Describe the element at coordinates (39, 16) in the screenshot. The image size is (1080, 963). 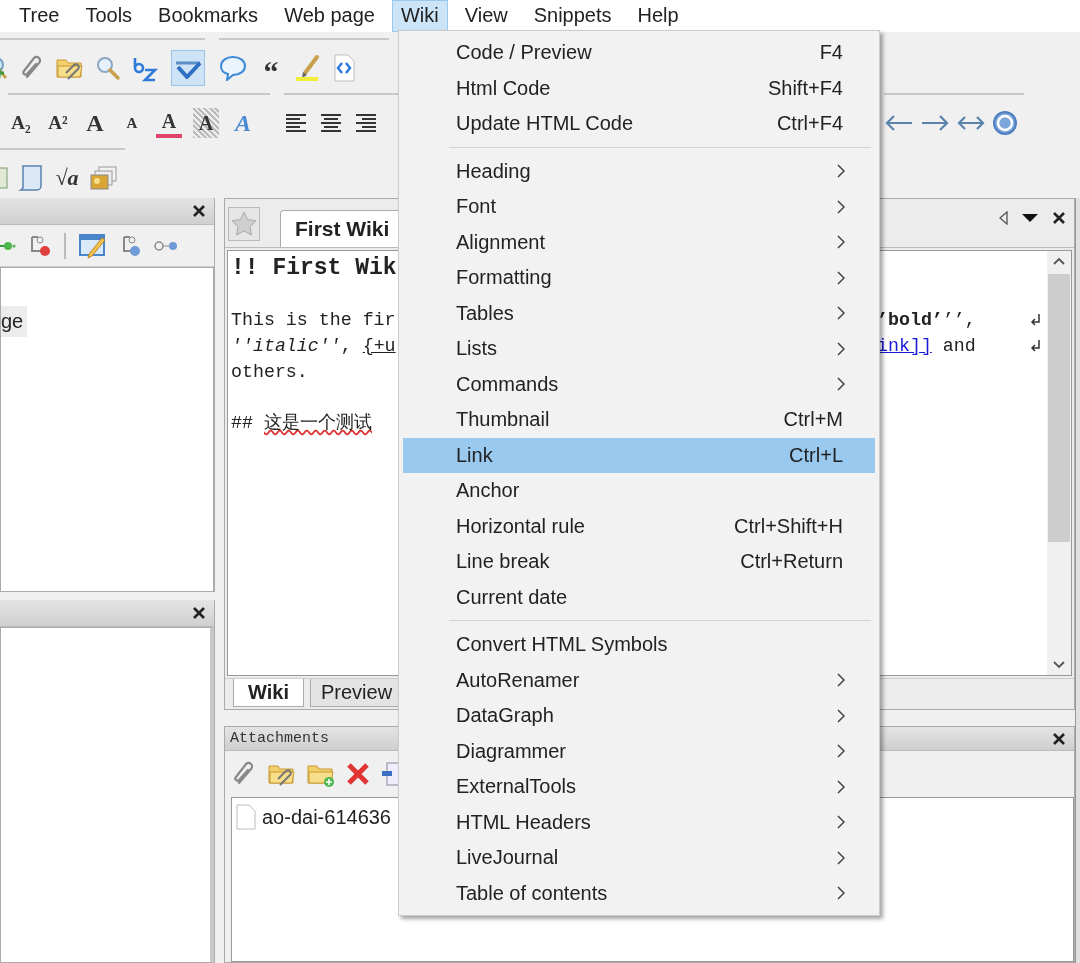
I see `menu-item: Tree` at that location.